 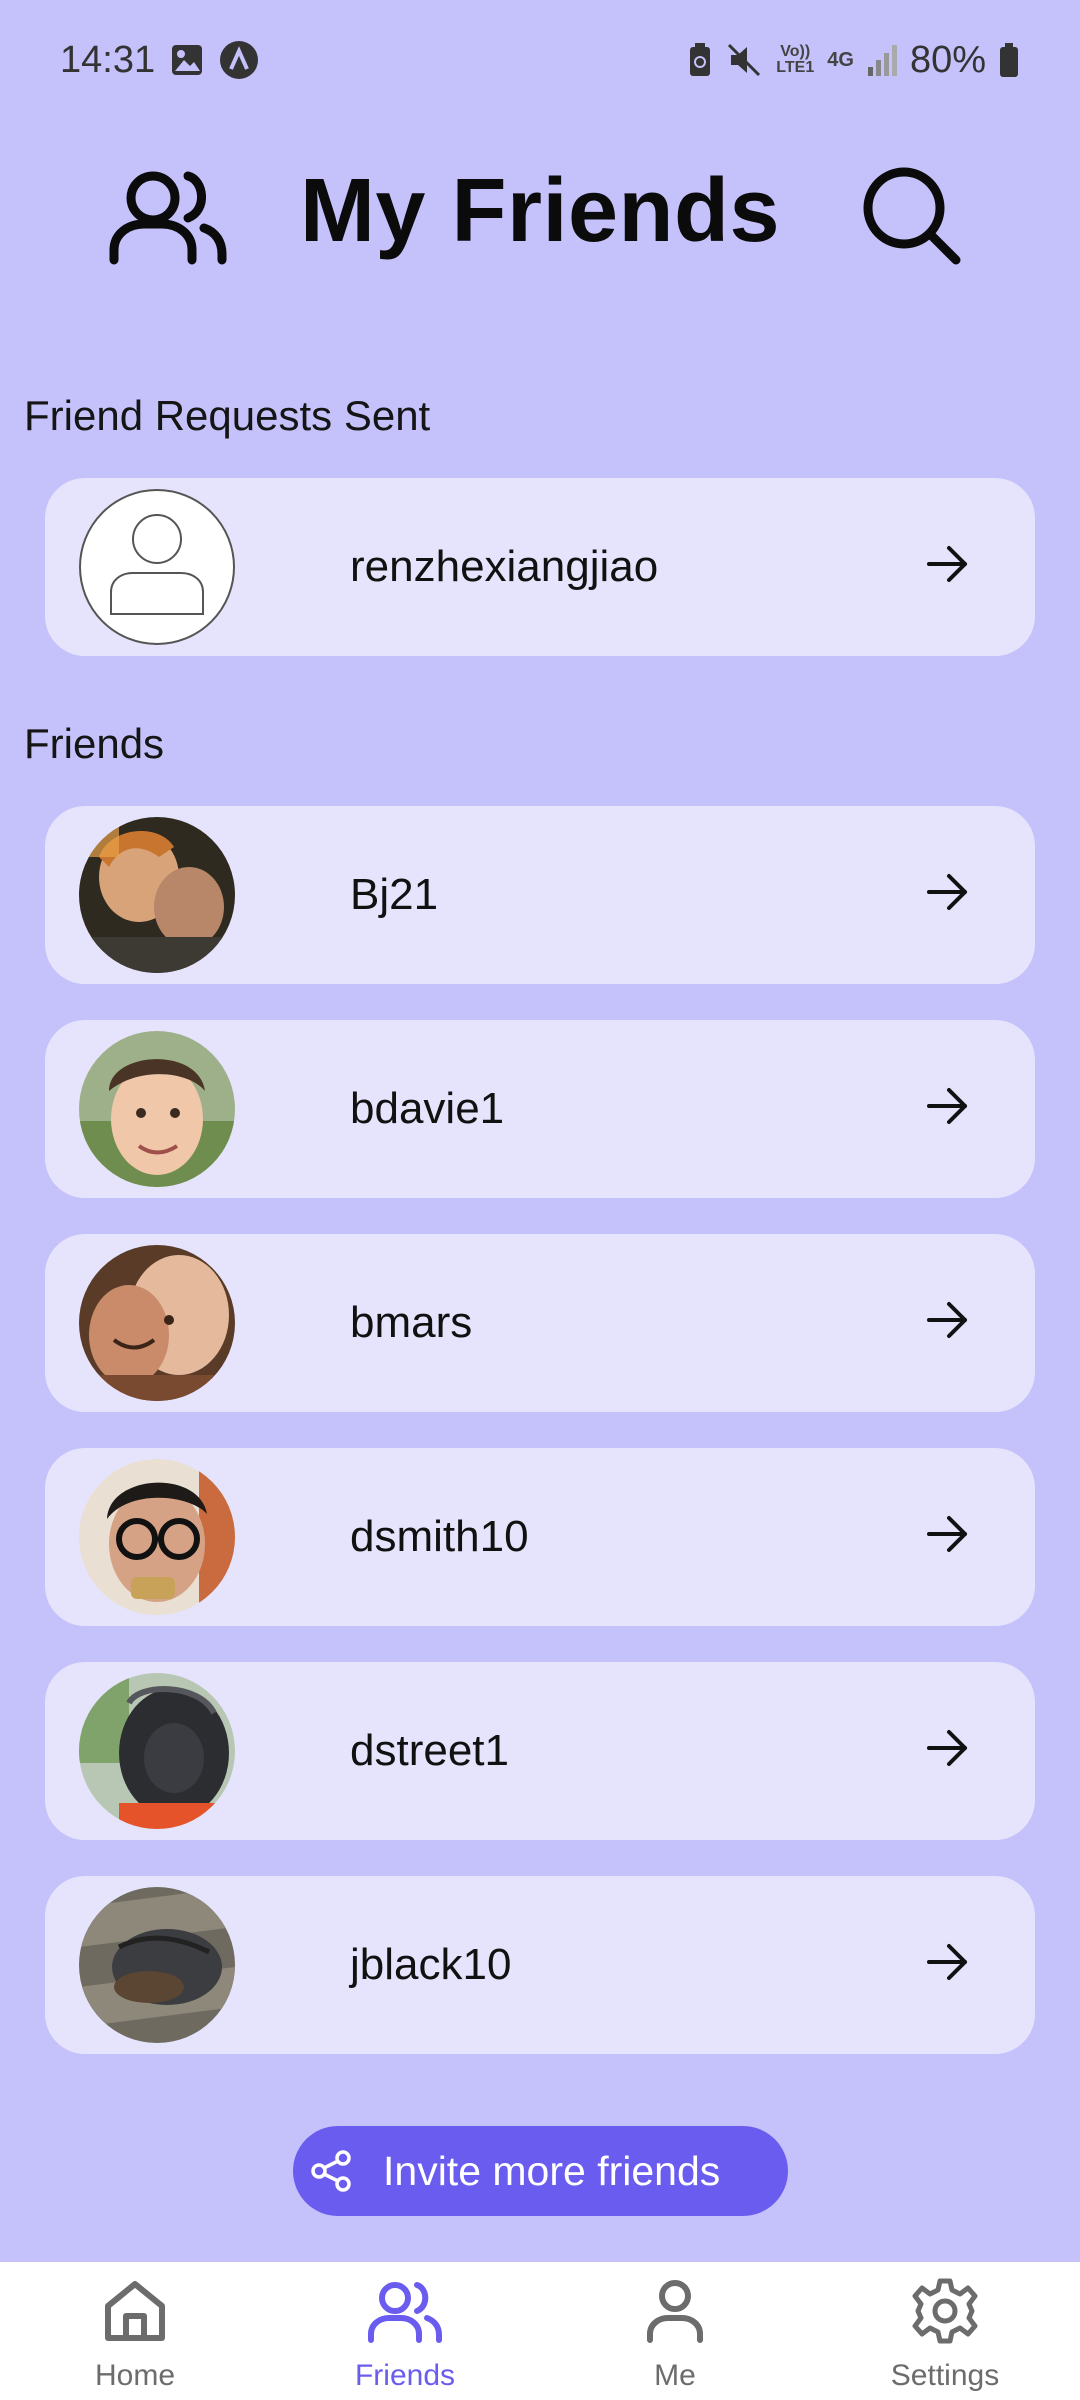 What do you see at coordinates (882, 60) in the screenshot?
I see `signal-icon` at bounding box center [882, 60].